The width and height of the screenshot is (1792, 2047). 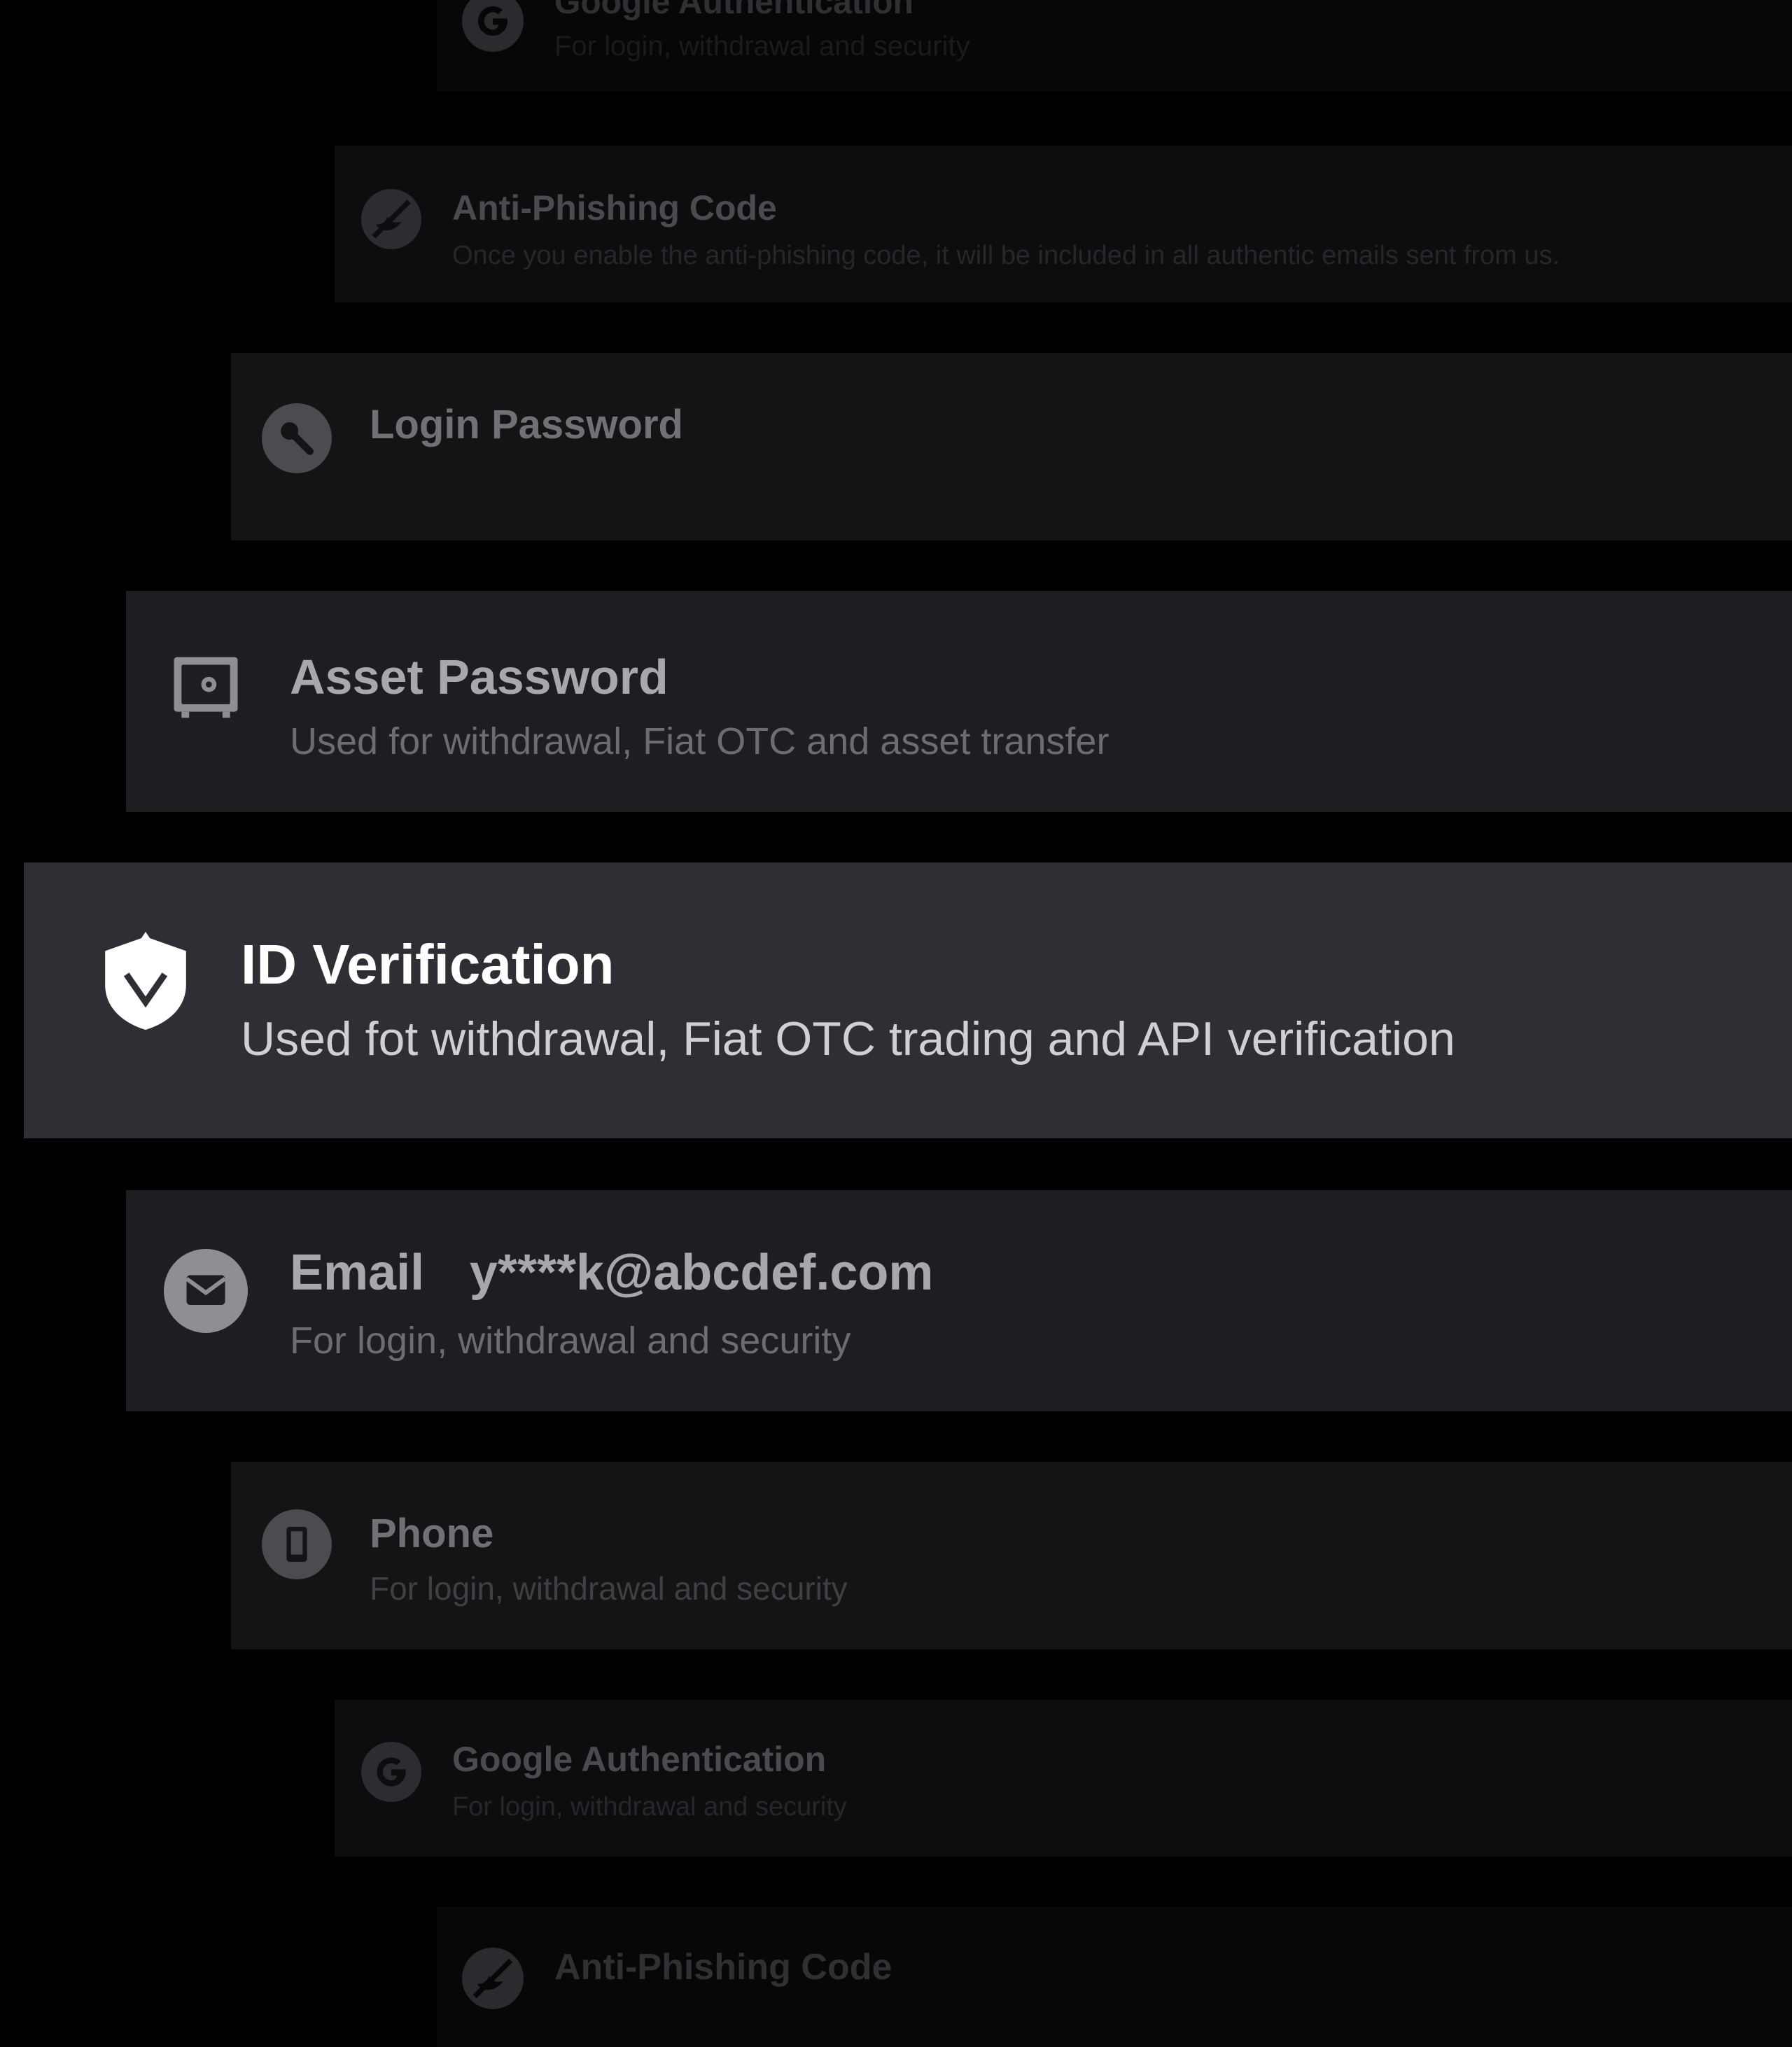 I want to click on item-title: Email y****k@abcdef.com, so click(x=611, y=1273).